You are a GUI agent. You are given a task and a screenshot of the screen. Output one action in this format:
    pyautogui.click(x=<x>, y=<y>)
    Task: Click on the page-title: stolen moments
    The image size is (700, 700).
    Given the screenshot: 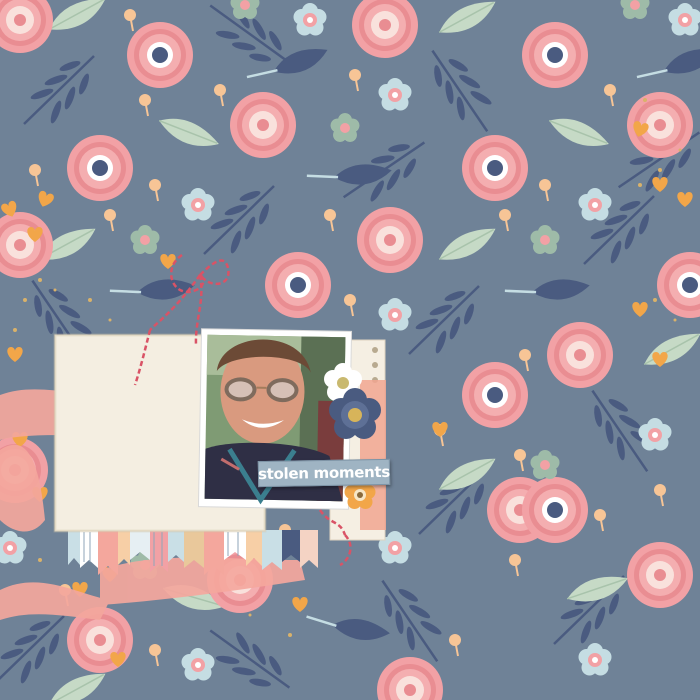 What is the action you would take?
    pyautogui.click(x=324, y=473)
    